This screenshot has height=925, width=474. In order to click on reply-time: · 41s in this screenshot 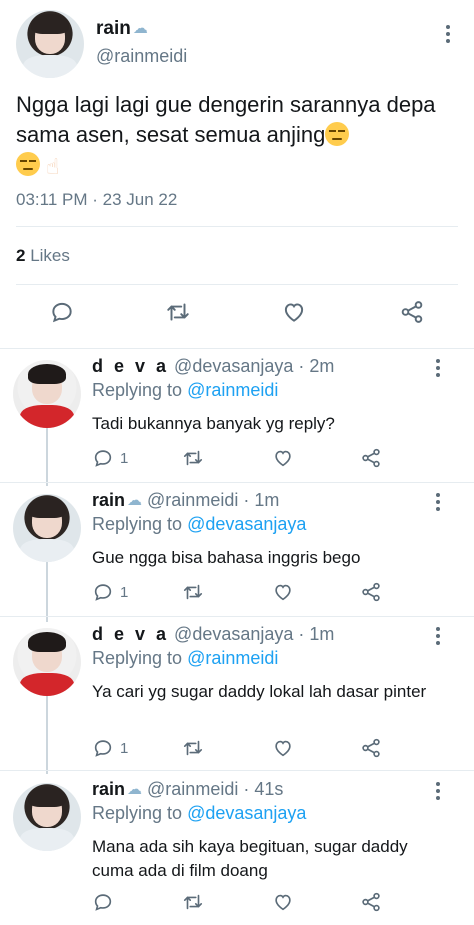, I will do `click(263, 789)`.